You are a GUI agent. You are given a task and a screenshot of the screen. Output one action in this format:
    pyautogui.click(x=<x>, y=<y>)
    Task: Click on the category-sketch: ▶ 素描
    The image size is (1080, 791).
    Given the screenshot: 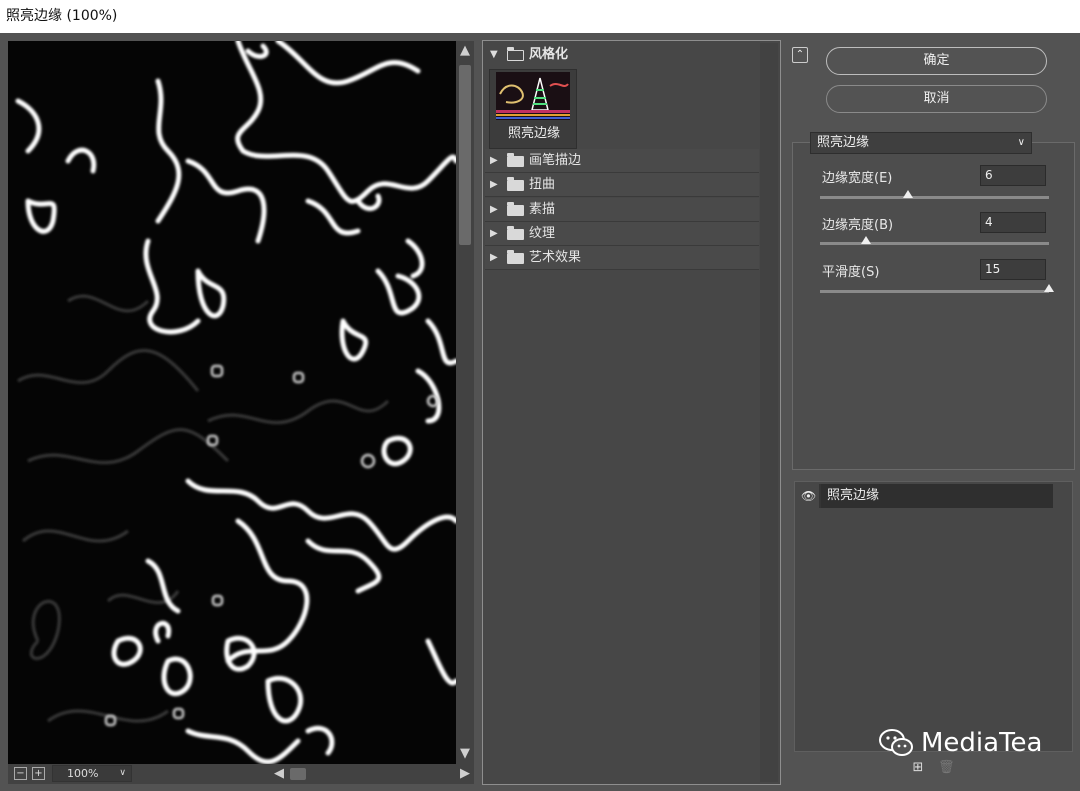 What is the action you would take?
    pyautogui.click(x=622, y=210)
    